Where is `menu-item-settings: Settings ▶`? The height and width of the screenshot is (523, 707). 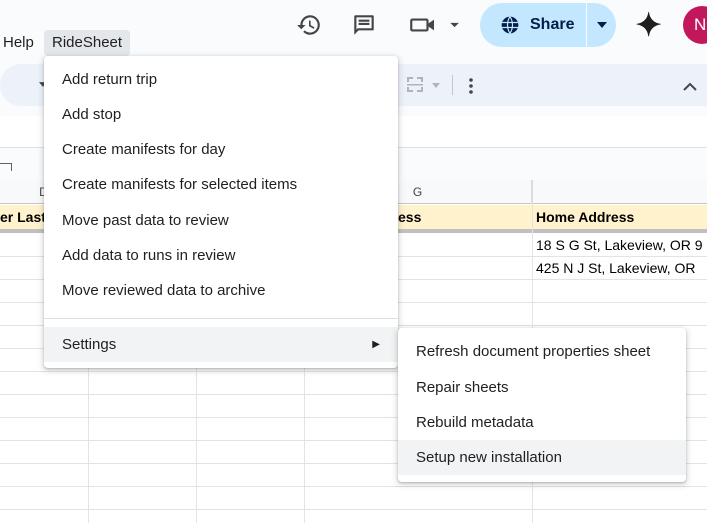 menu-item-settings: Settings ▶ is located at coordinates (221, 344).